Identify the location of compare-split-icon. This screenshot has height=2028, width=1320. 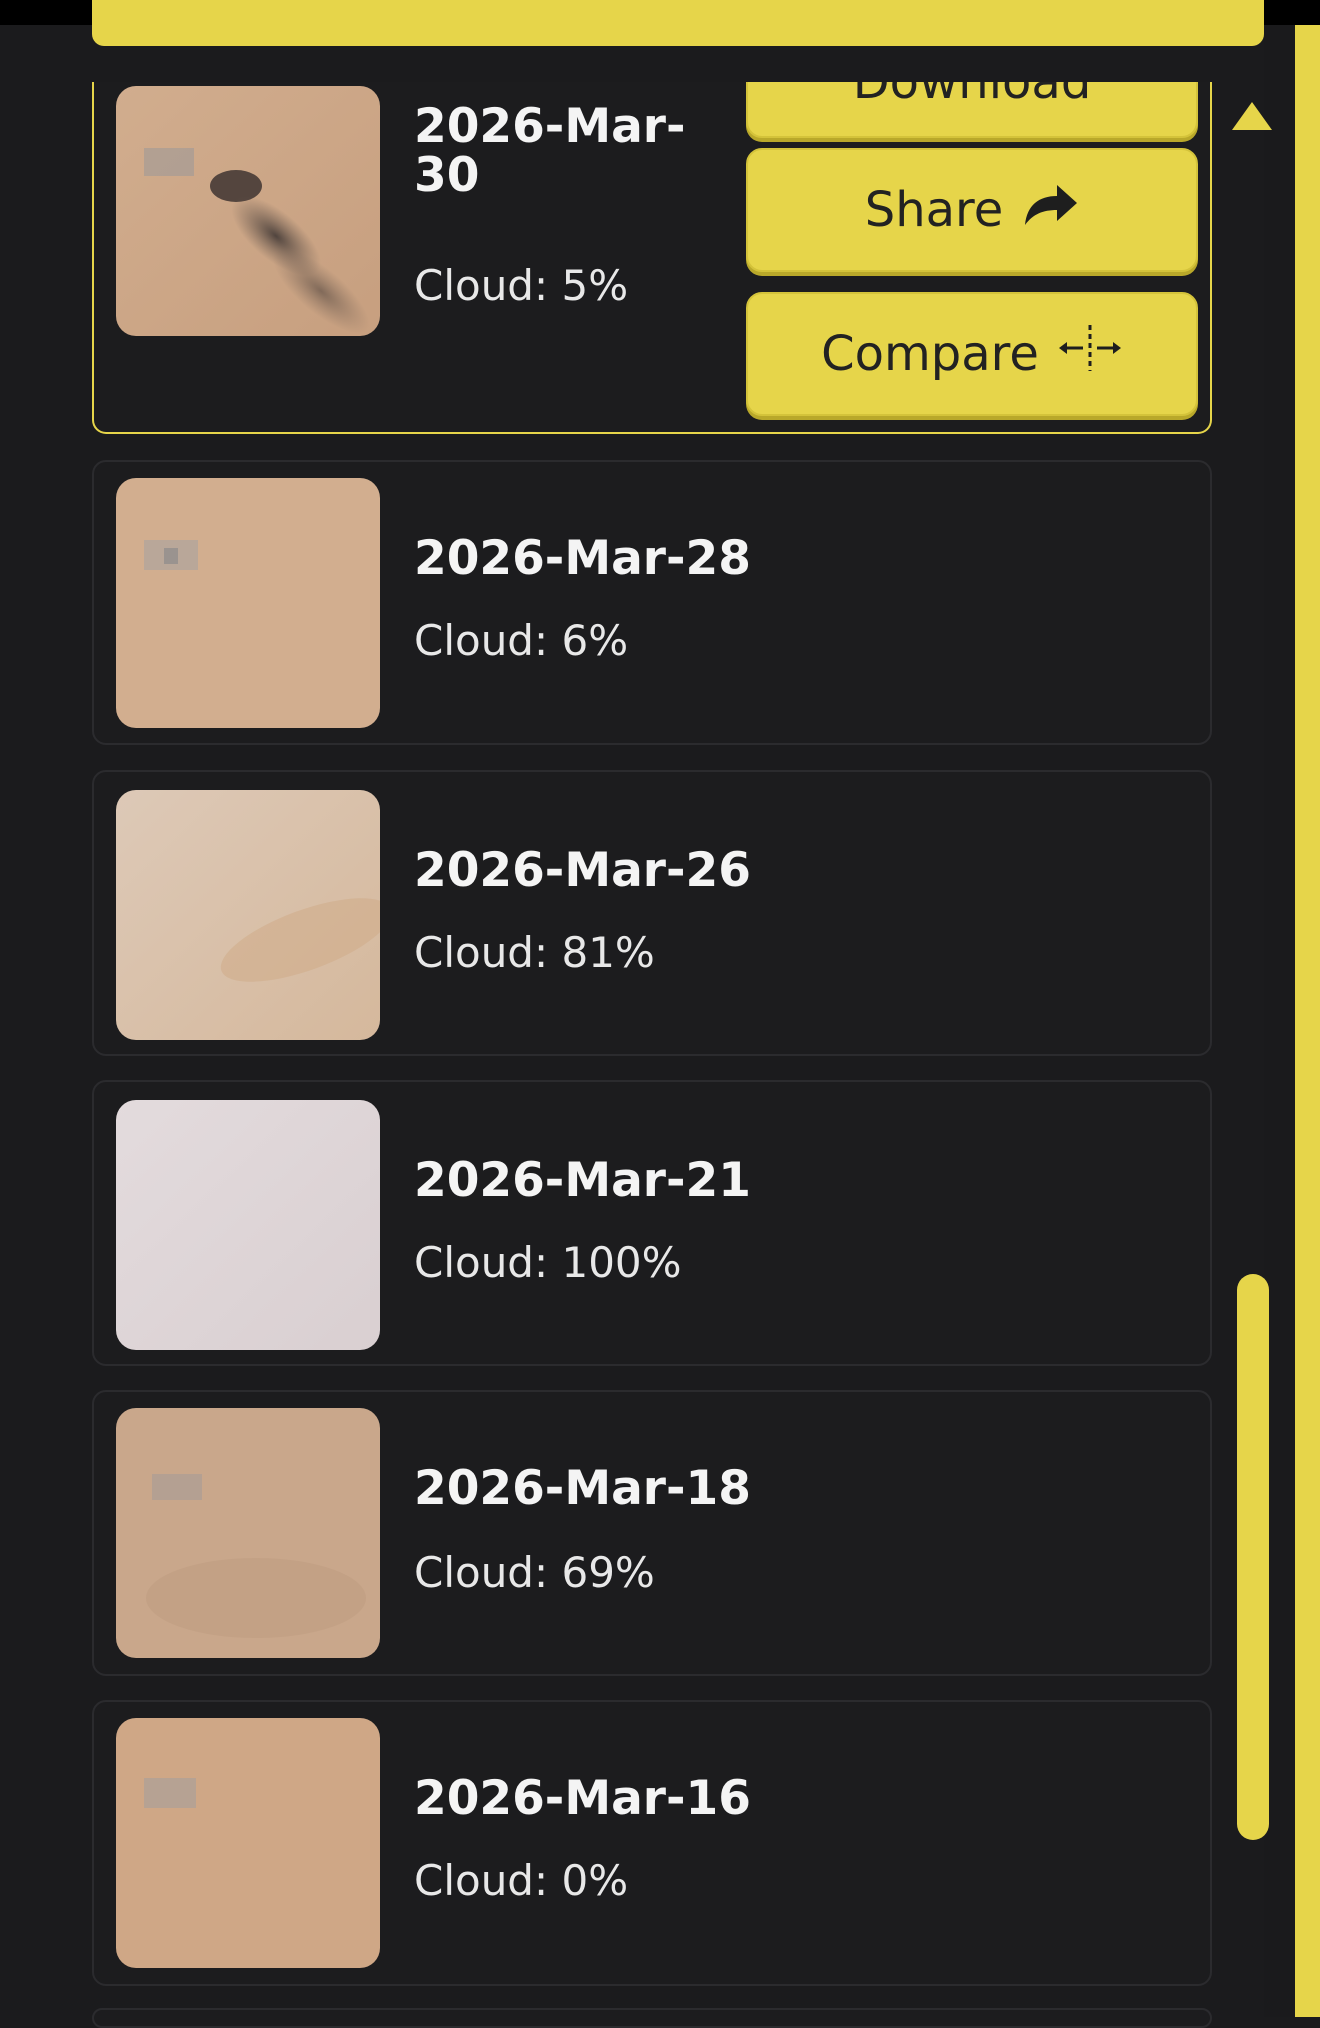
(1090, 354).